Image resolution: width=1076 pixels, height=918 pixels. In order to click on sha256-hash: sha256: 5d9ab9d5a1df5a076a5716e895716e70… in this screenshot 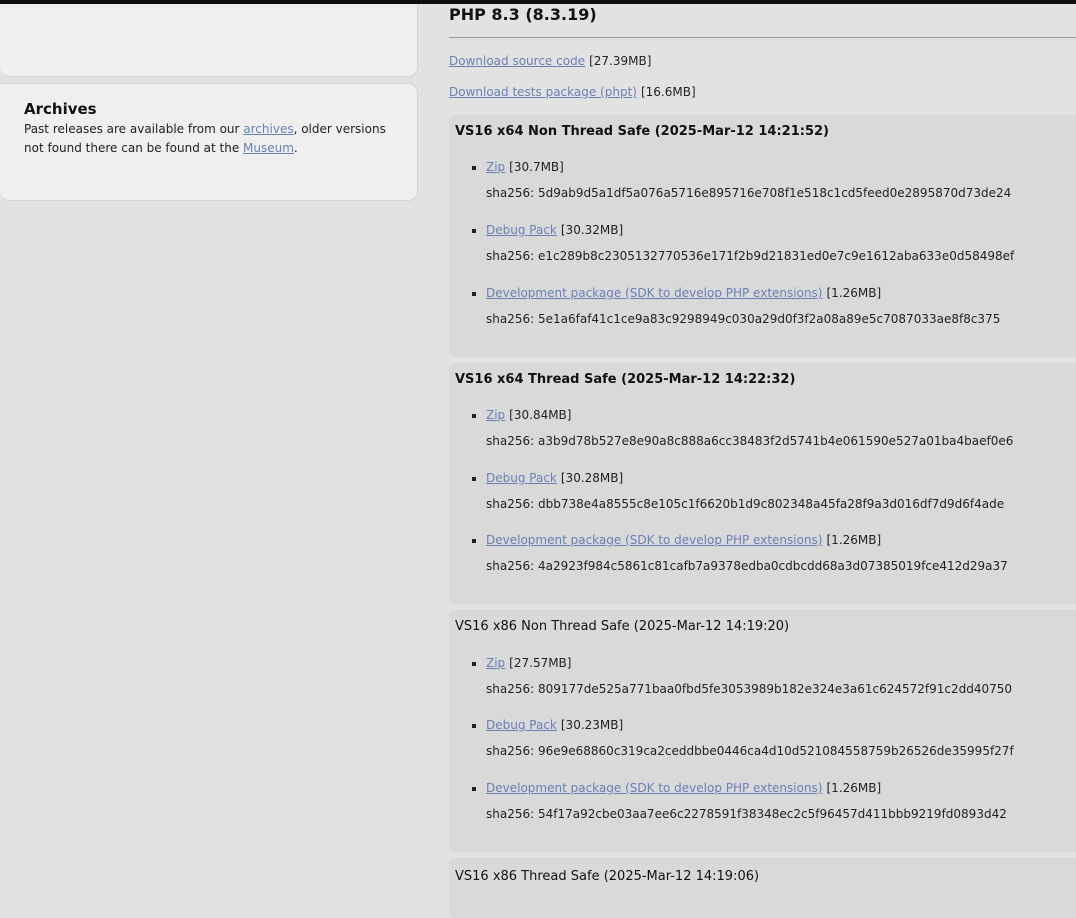, I will do `click(749, 193)`.